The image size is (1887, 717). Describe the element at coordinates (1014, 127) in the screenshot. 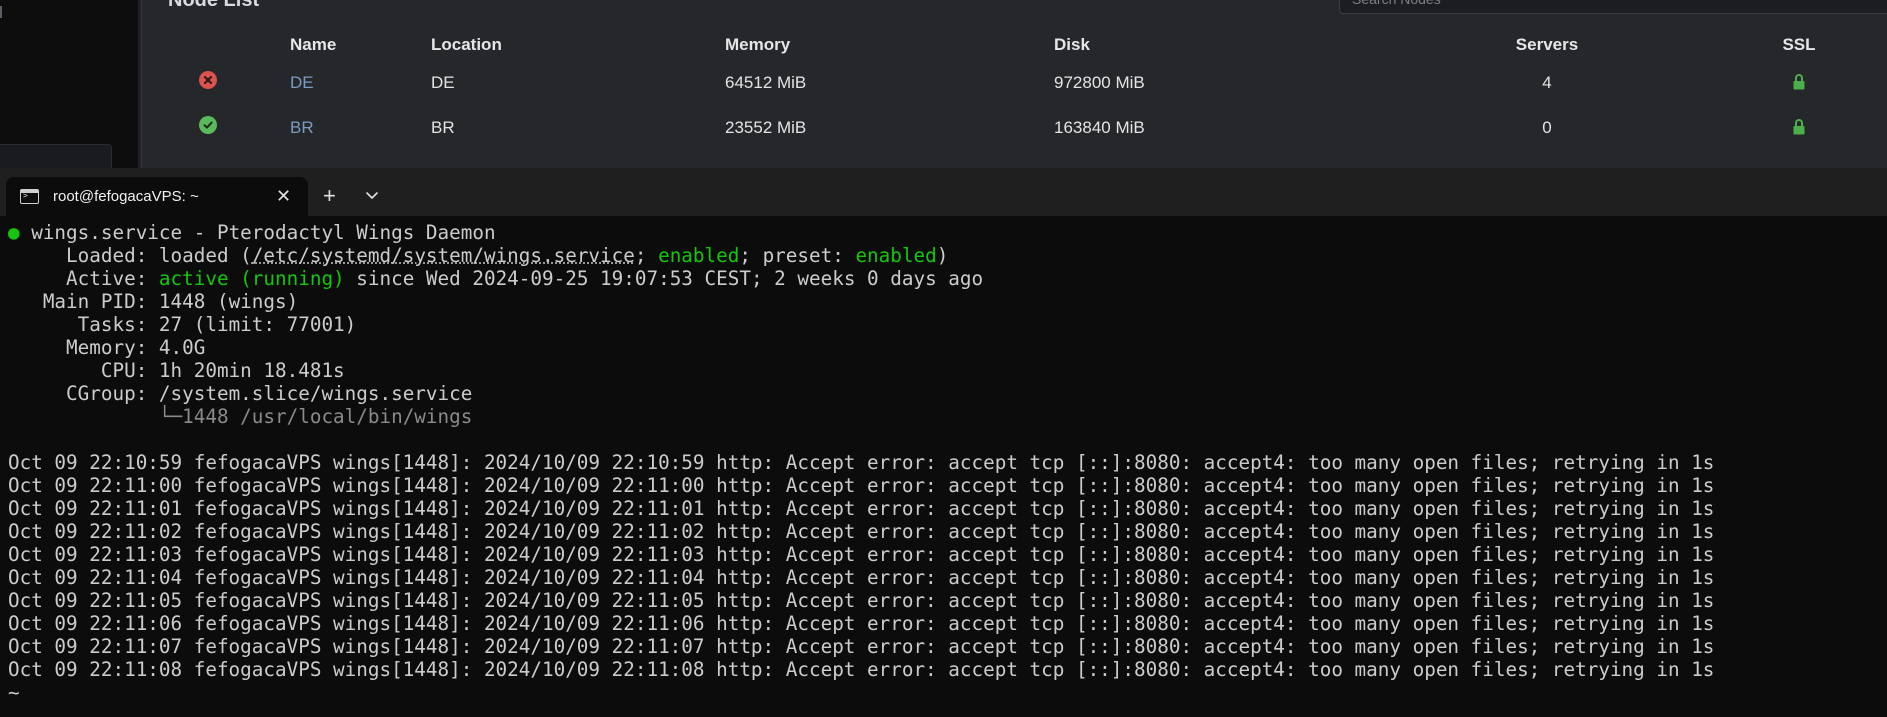

I see `table-row: BR BR 23552 MiB 163840 MiB 0` at that location.